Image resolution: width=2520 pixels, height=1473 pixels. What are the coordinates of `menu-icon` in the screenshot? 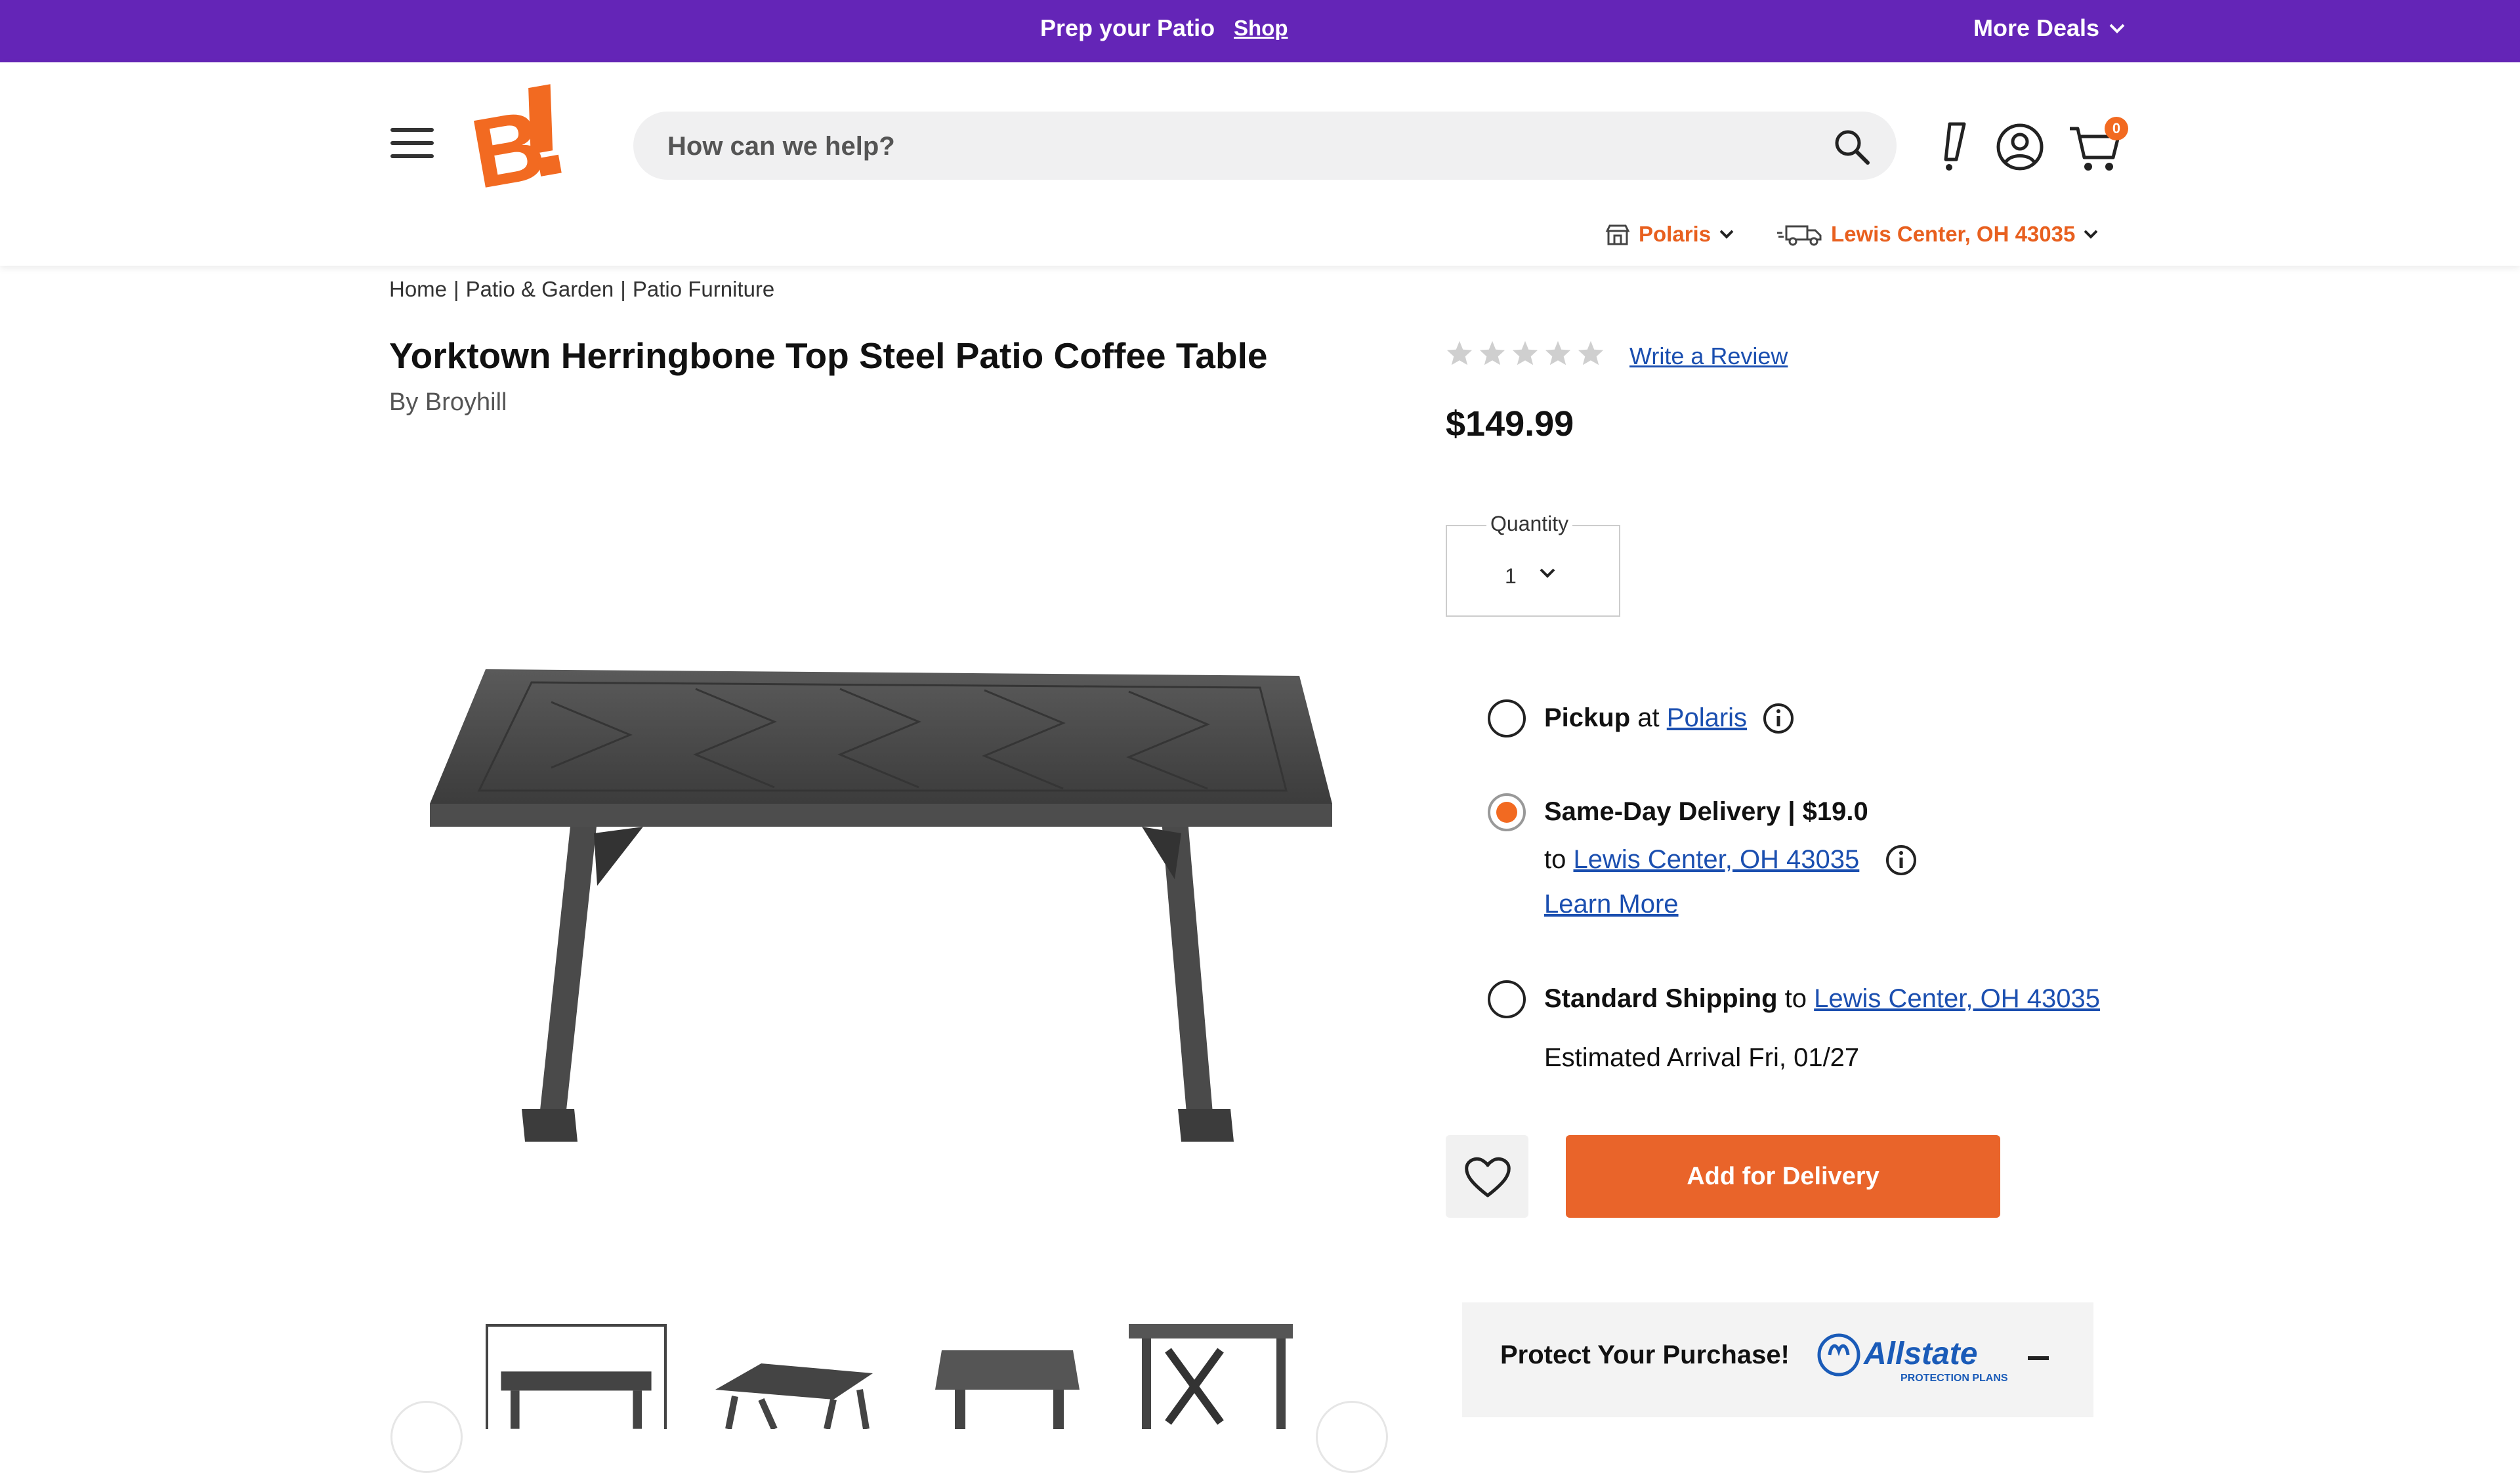 It's located at (412, 143).